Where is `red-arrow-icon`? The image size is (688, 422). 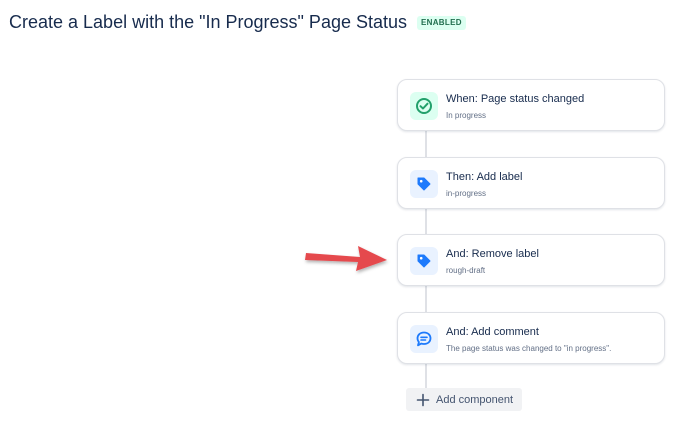 red-arrow-icon is located at coordinates (346, 258).